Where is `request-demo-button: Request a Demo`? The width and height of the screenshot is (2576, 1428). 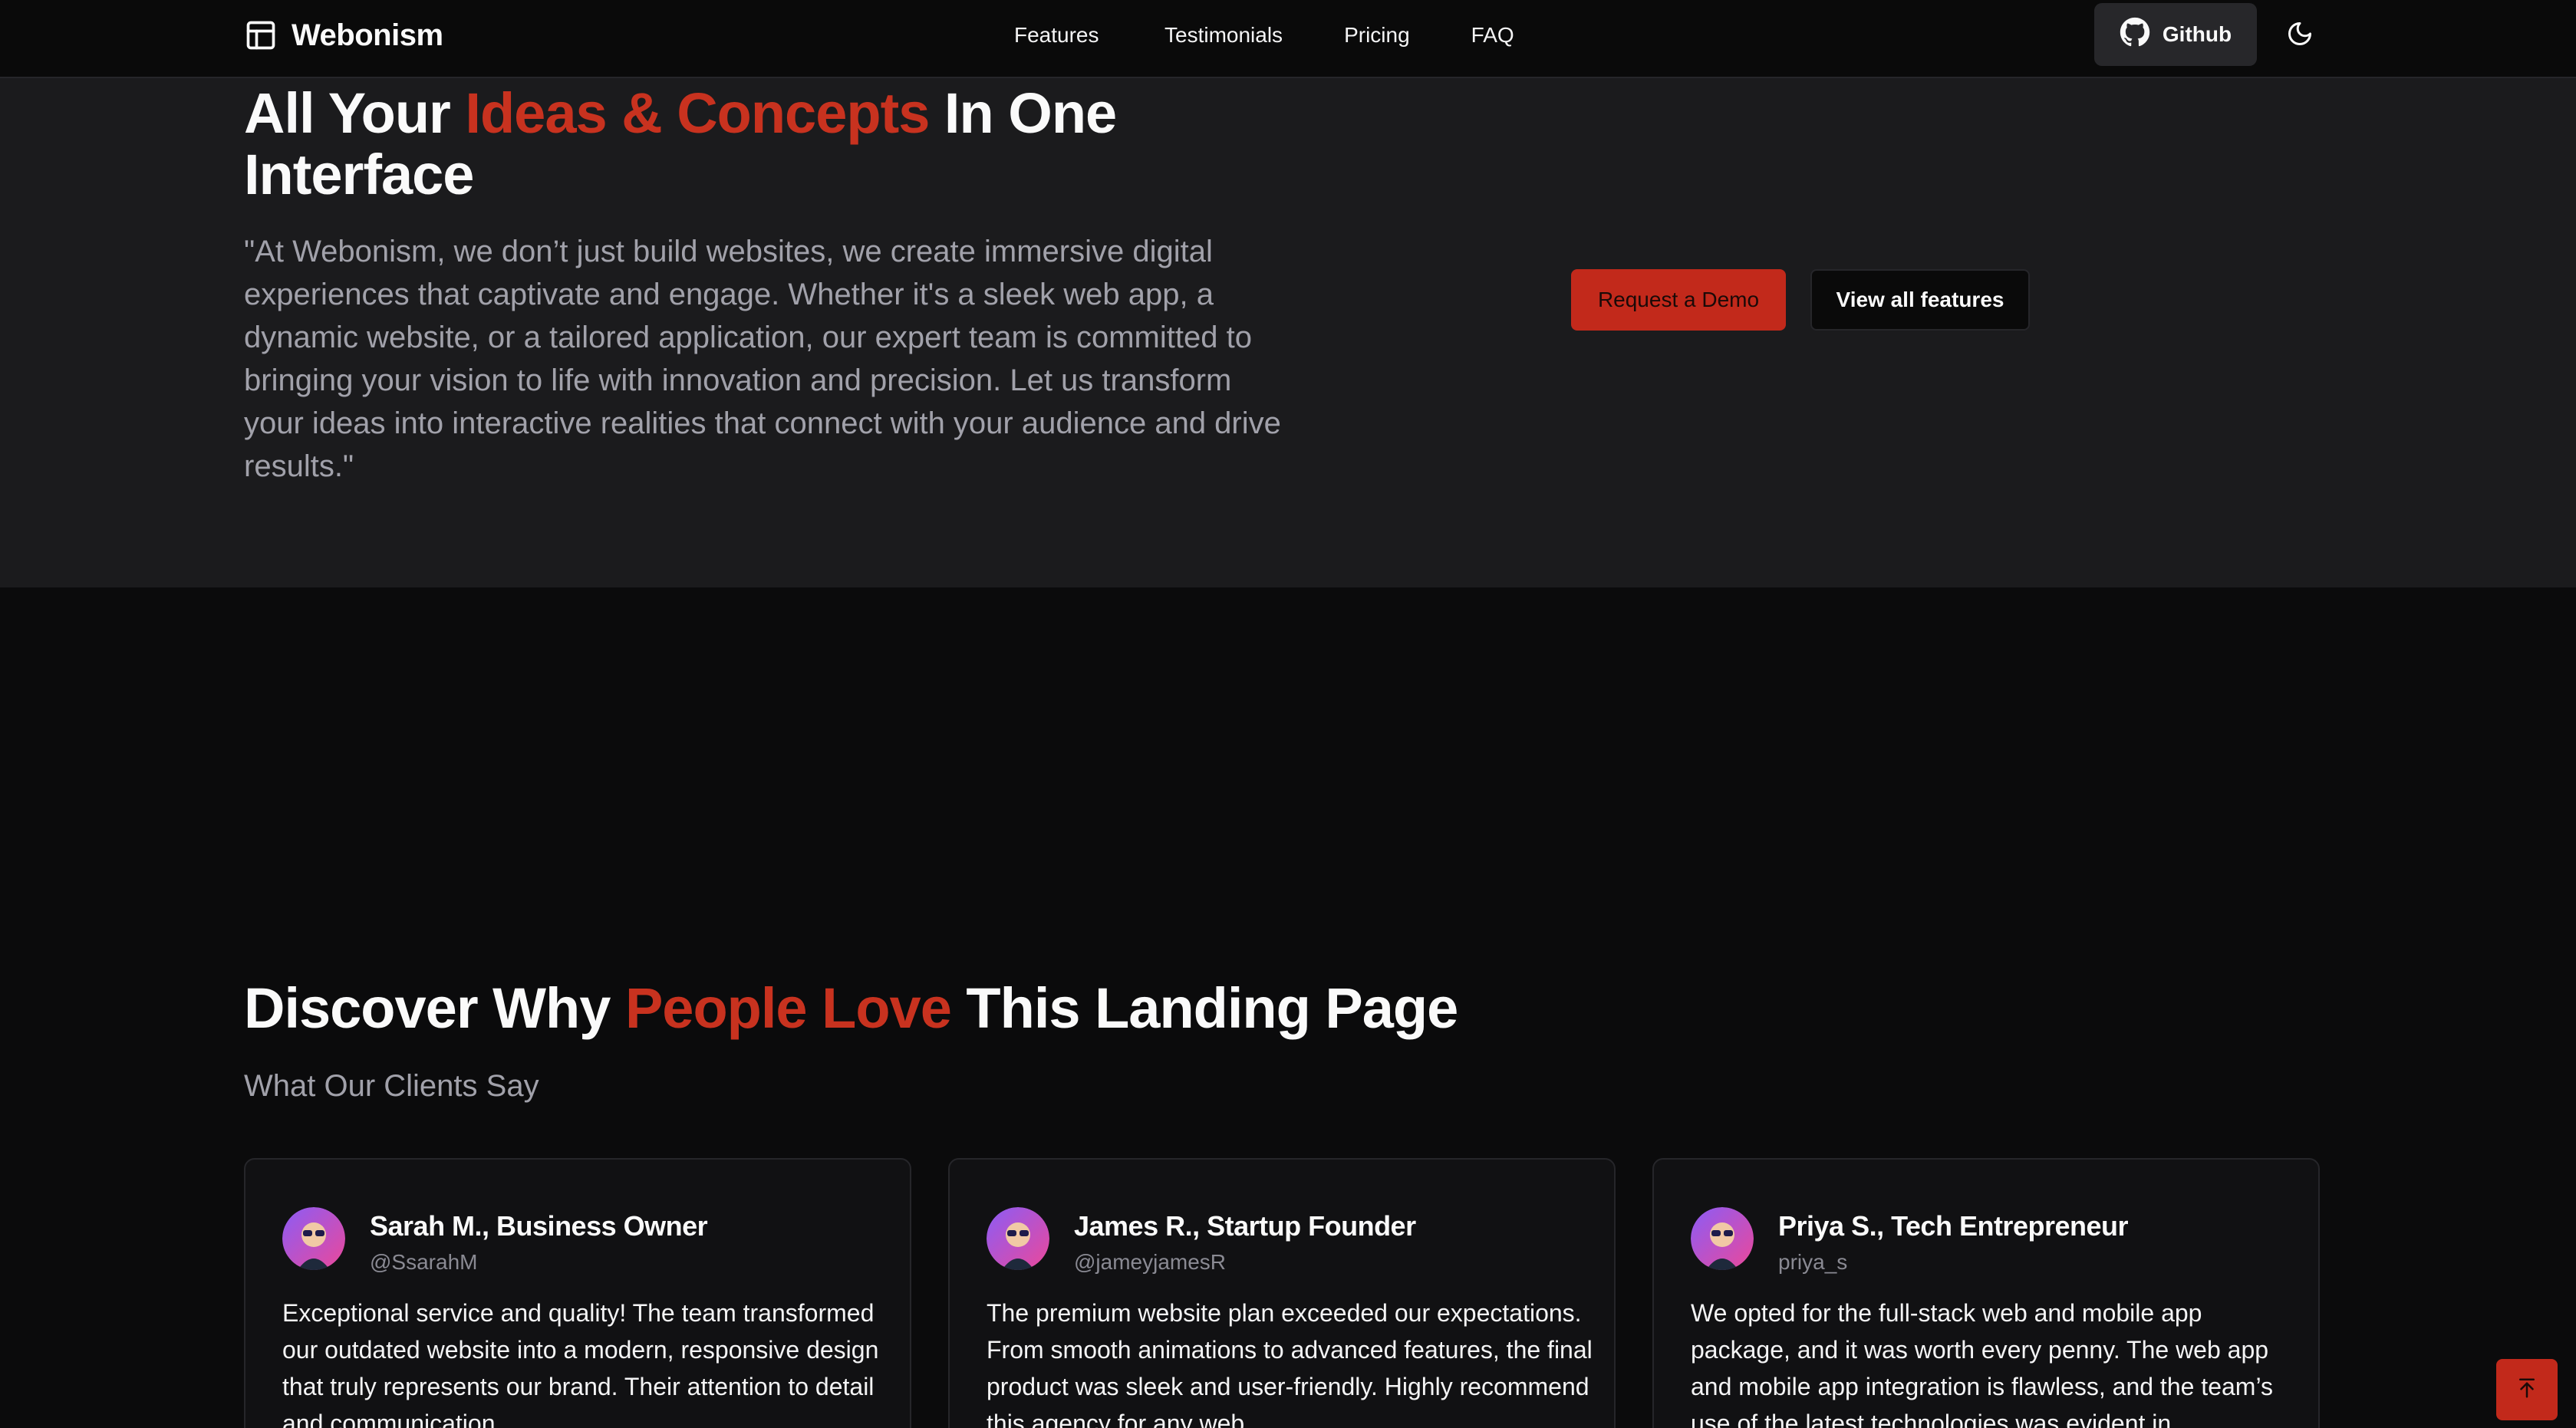 request-demo-button: Request a Demo is located at coordinates (1678, 300).